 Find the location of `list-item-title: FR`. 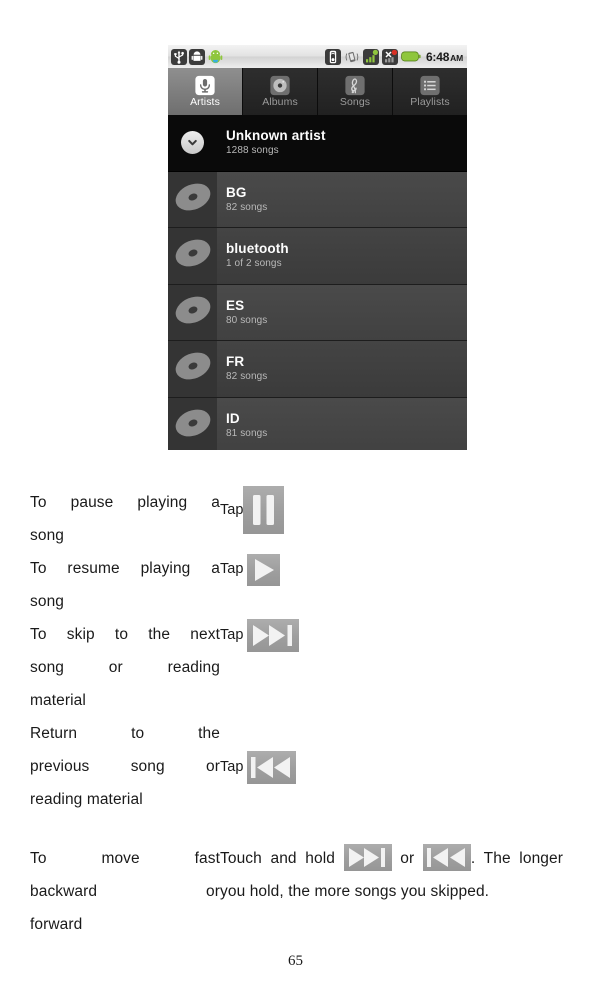

list-item-title: FR is located at coordinates (235, 362).